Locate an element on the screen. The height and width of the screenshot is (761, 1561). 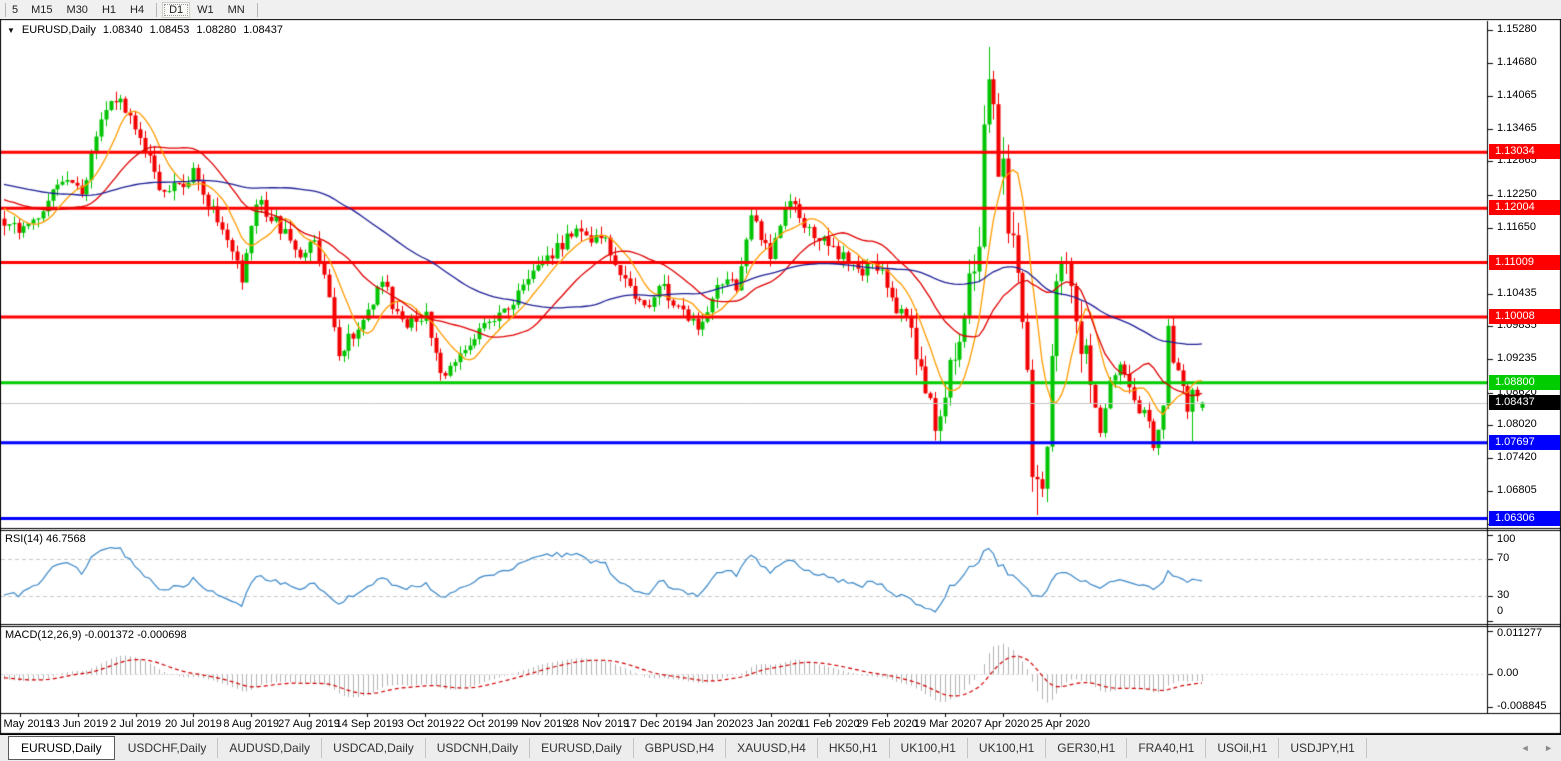
rsi-axis-tick: 70 is located at coordinates (1503, 557).